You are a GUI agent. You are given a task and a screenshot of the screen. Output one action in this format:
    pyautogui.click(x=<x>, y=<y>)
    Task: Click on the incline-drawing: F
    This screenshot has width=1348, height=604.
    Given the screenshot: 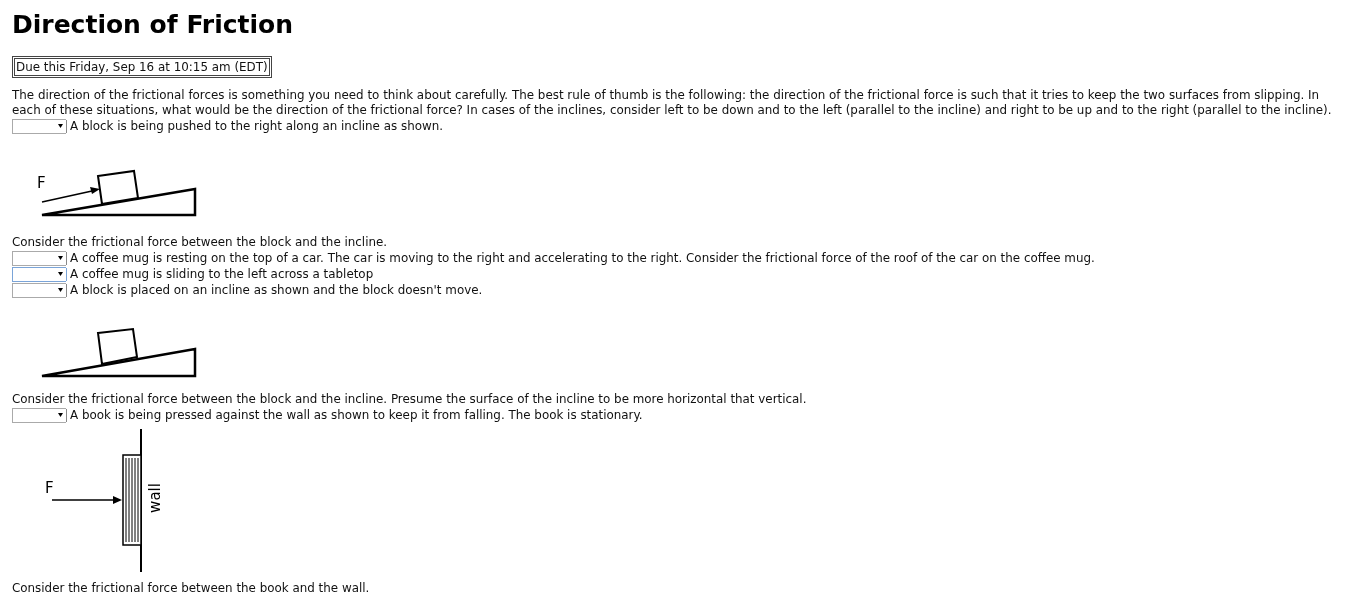 What is the action you would take?
    pyautogui.click(x=112, y=186)
    